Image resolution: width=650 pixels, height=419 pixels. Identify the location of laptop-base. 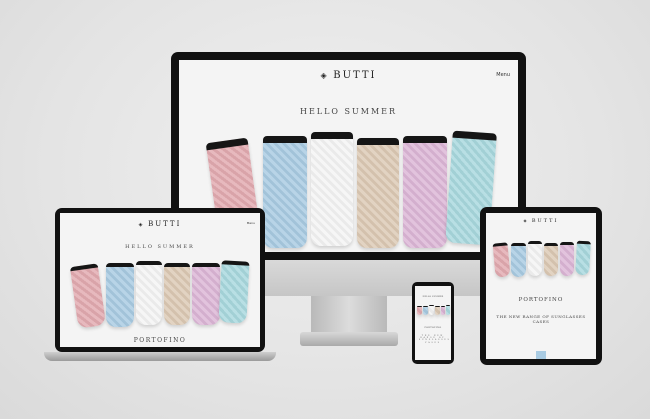
(160, 356).